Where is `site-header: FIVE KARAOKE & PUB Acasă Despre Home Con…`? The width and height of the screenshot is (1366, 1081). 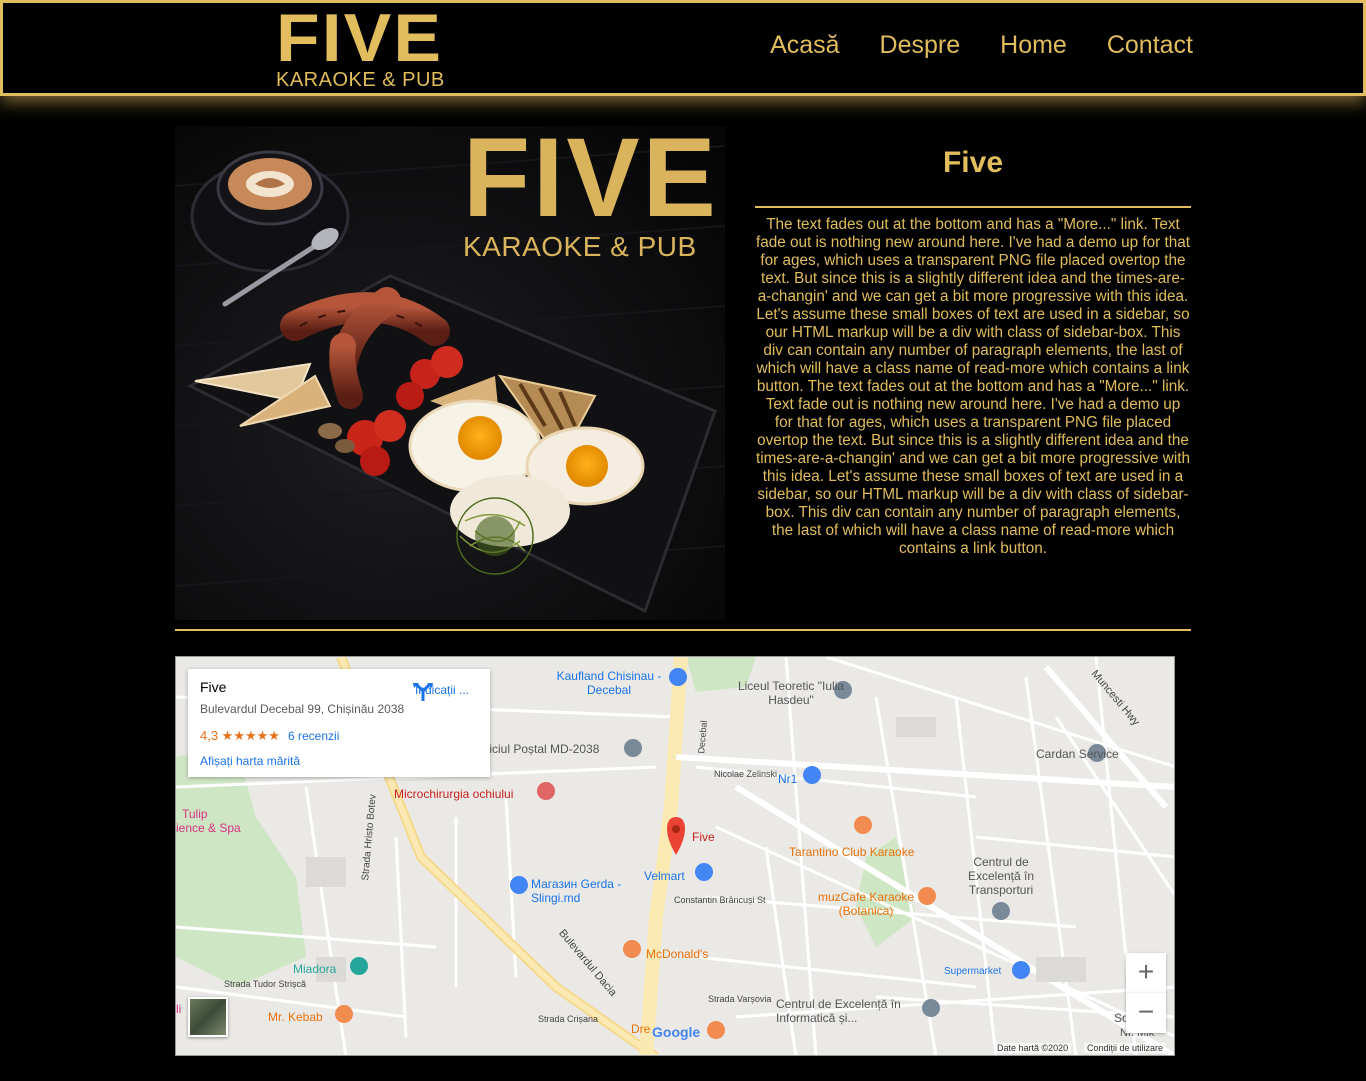
site-header: FIVE KARAOKE & PUB Acasă Despre Home Con… is located at coordinates (683, 48).